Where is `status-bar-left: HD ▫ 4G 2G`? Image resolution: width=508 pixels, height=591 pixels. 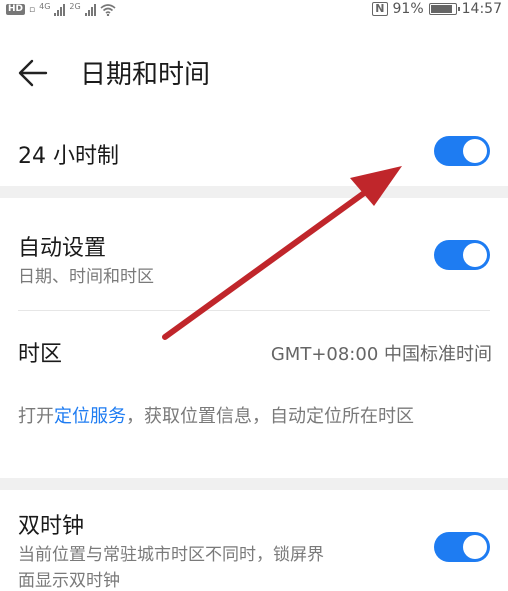
status-bar-left: HD ▫ 4G 2G is located at coordinates (61, 9).